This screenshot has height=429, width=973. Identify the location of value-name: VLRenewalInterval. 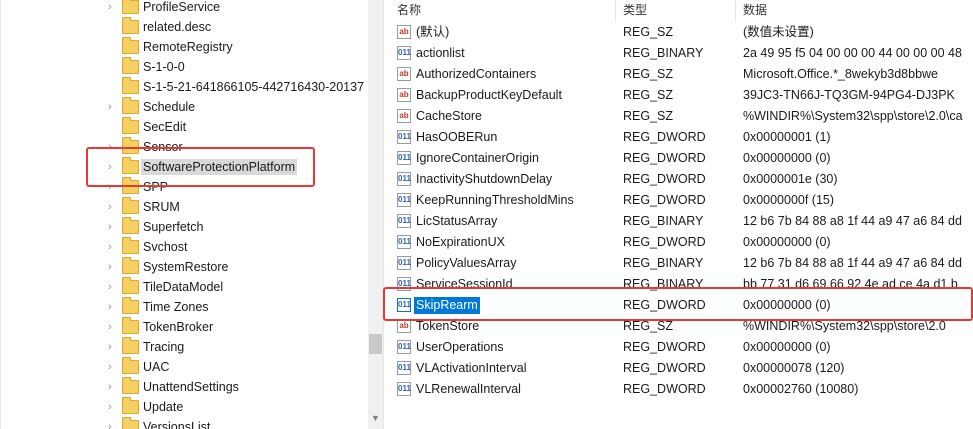
(468, 389).